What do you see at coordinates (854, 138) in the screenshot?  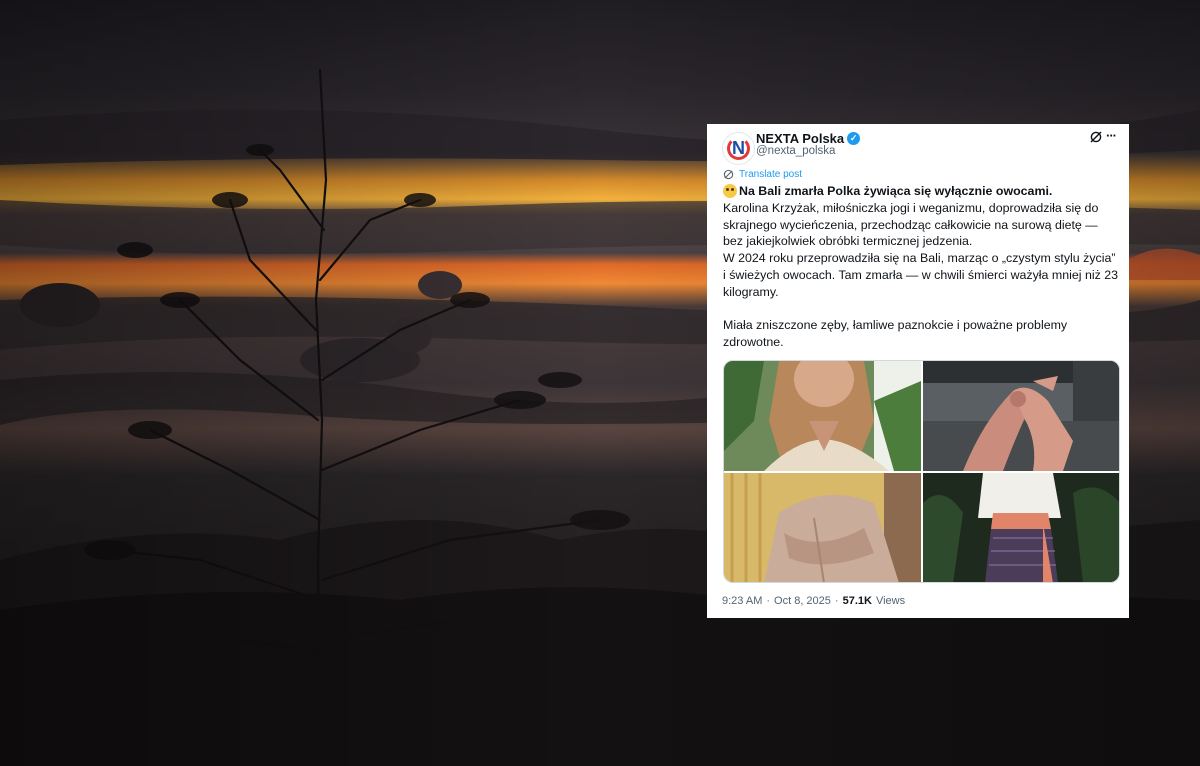 I see `verified-badge-icon: ✓` at bounding box center [854, 138].